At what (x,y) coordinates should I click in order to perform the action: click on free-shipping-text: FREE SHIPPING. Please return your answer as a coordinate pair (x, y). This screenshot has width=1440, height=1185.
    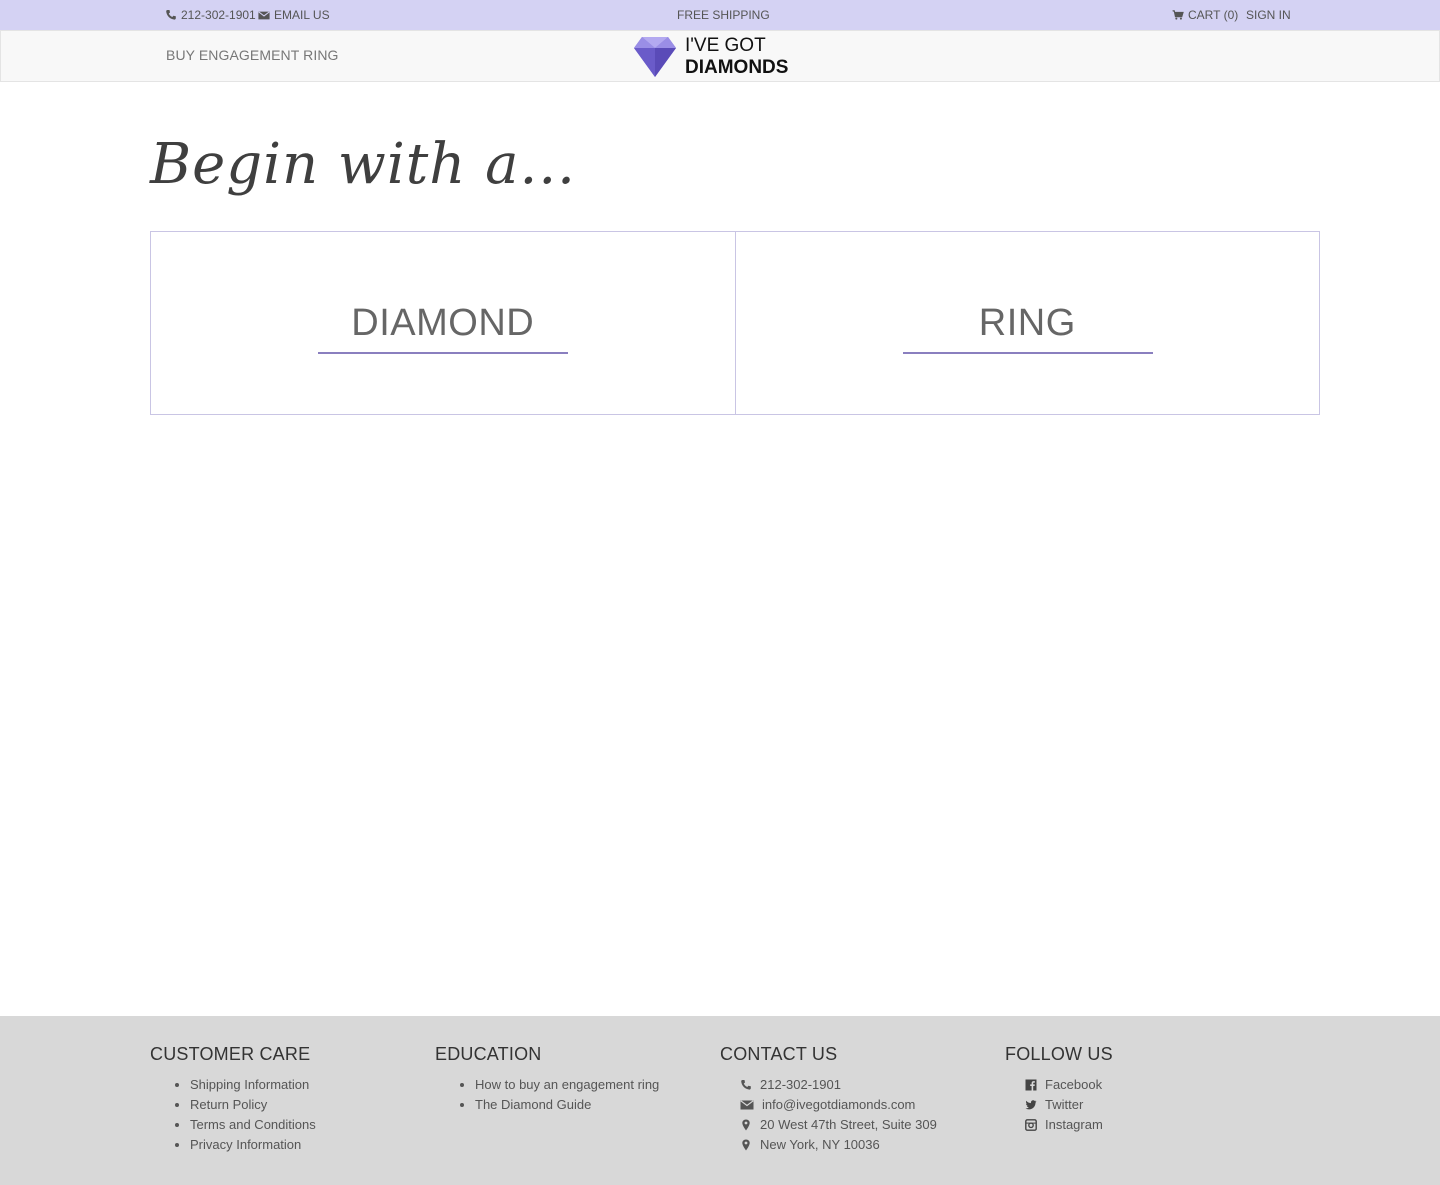
    Looking at the image, I should click on (723, 15).